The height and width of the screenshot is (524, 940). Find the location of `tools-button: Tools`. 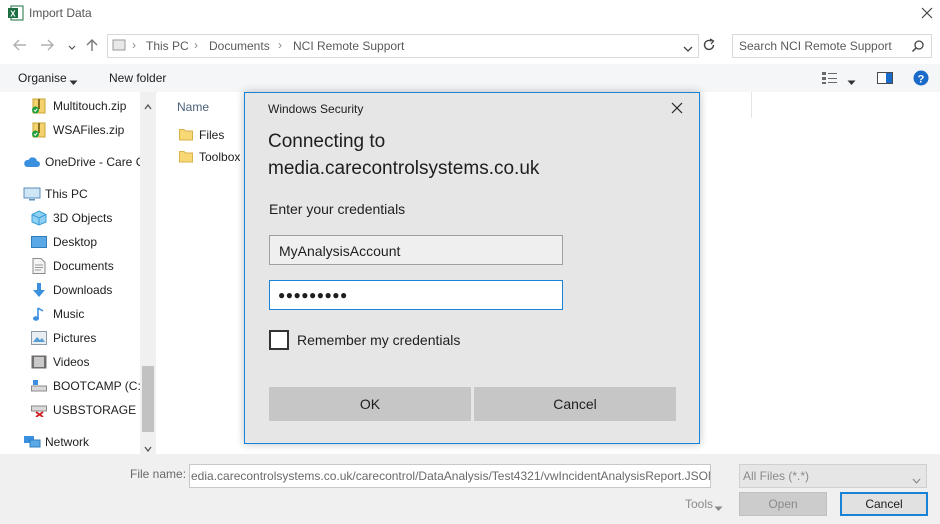

tools-button: Tools is located at coordinates (699, 504).